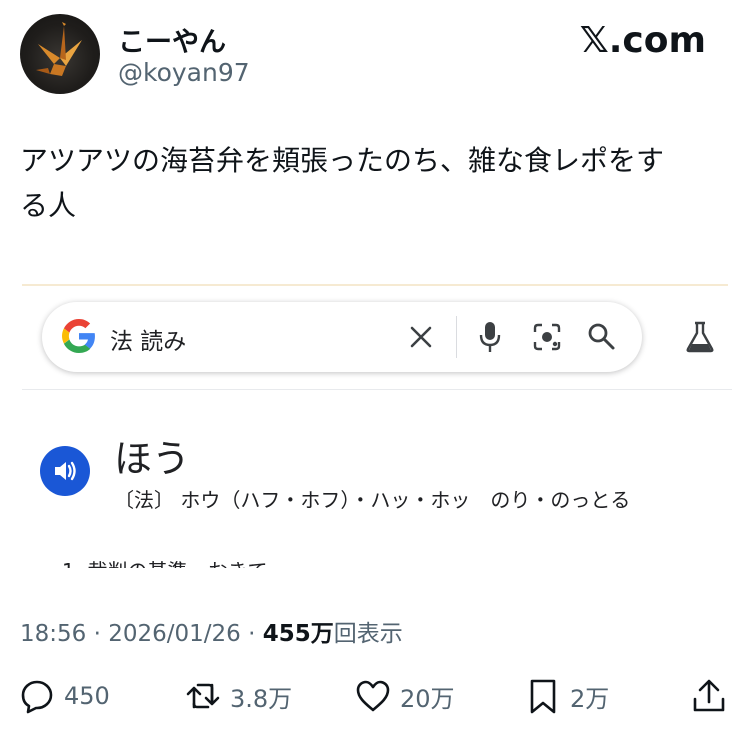  I want to click on dictionary-headword: ほう, so click(152, 459).